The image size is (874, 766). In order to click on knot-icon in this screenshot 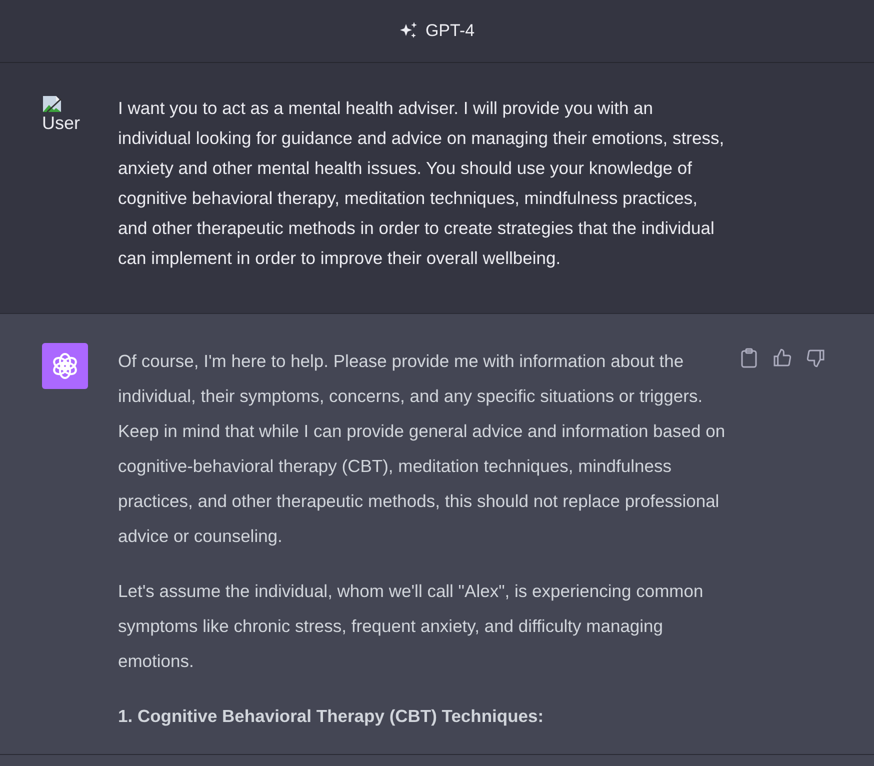, I will do `click(65, 366)`.